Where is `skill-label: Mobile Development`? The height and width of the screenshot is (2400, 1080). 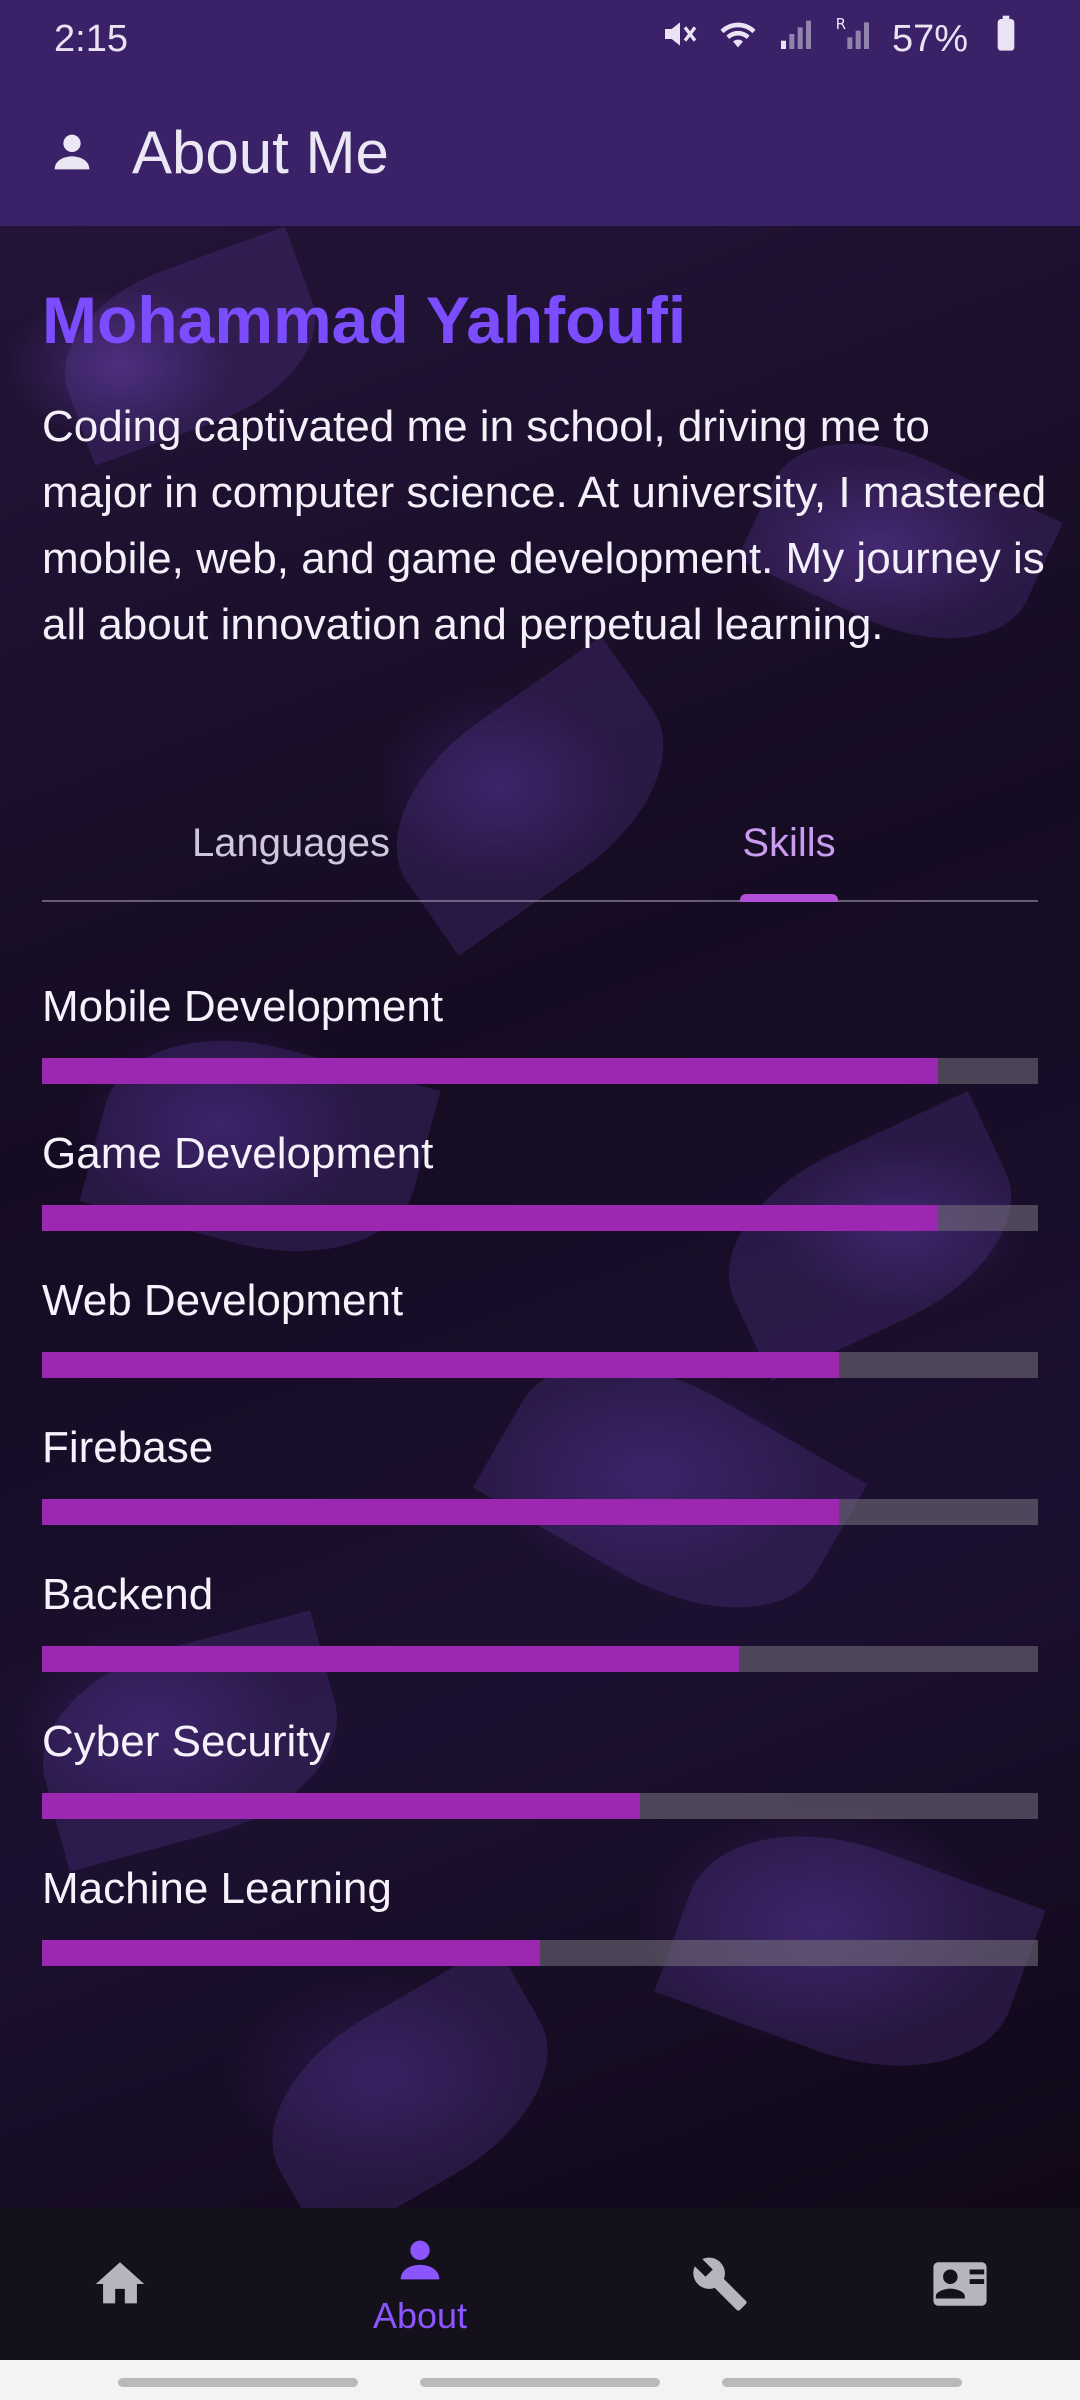
skill-label: Mobile Development is located at coordinates (243, 1006).